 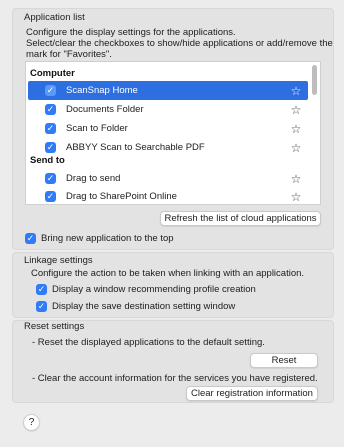 I want to click on list-item: ✓ ABBYY Scan to Searchable PDF ☆, so click(x=168, y=147).